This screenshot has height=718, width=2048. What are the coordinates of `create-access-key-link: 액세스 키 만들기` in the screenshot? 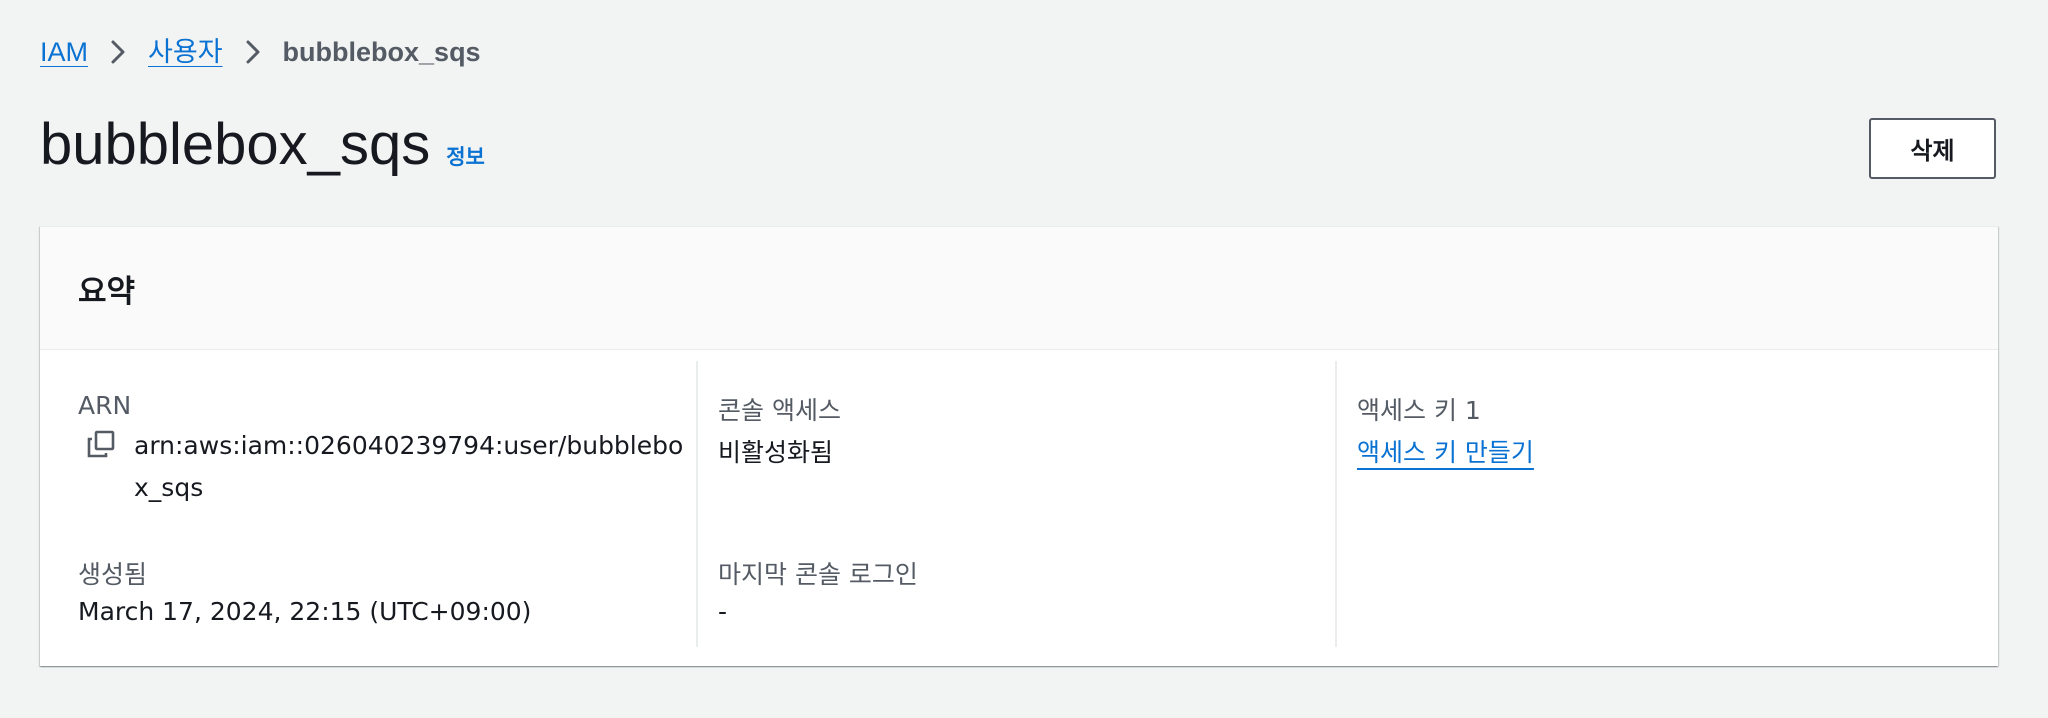 It's located at (1445, 451).